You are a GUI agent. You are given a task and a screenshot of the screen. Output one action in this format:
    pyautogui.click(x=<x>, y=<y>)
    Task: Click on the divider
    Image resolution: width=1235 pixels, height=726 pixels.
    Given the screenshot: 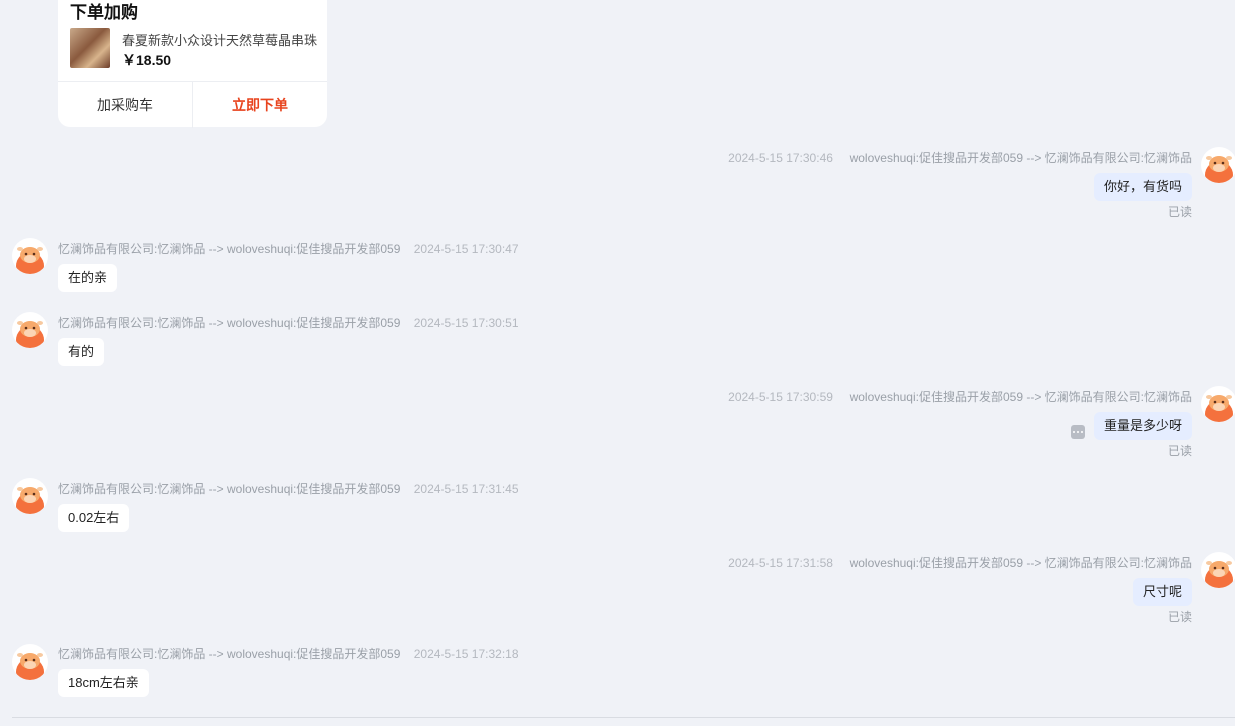 What is the action you would take?
    pyautogui.click(x=623, y=717)
    